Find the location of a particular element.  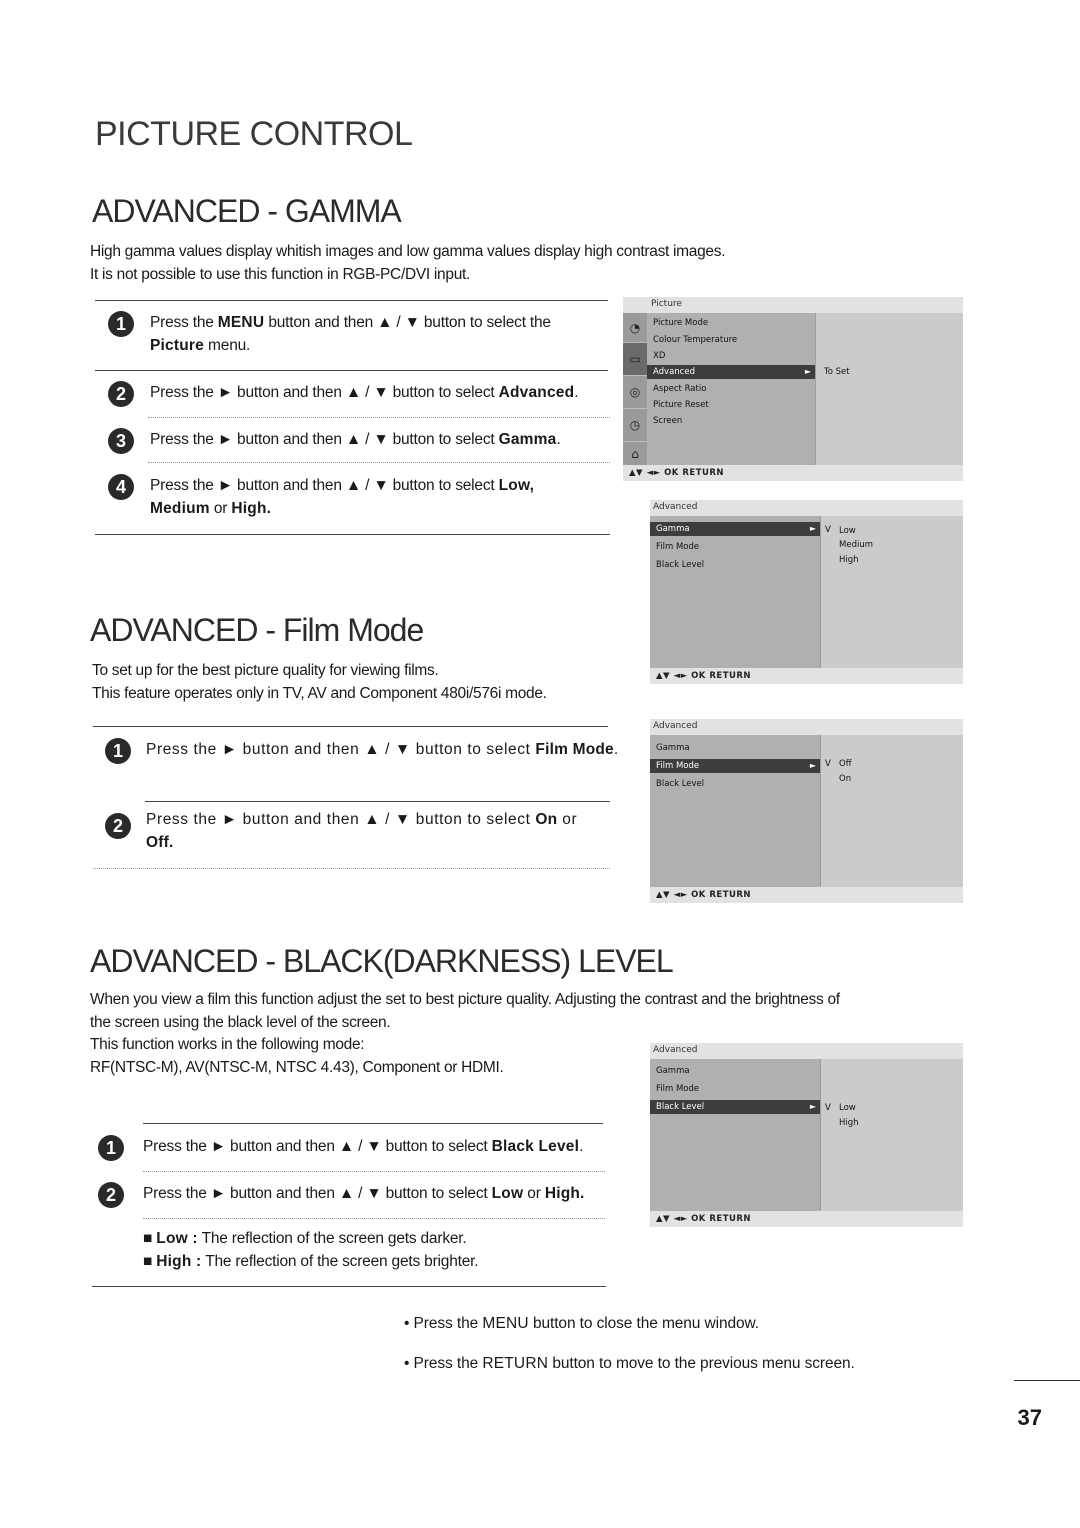

osd-item-gamma: Gamma ► is located at coordinates (735, 529).